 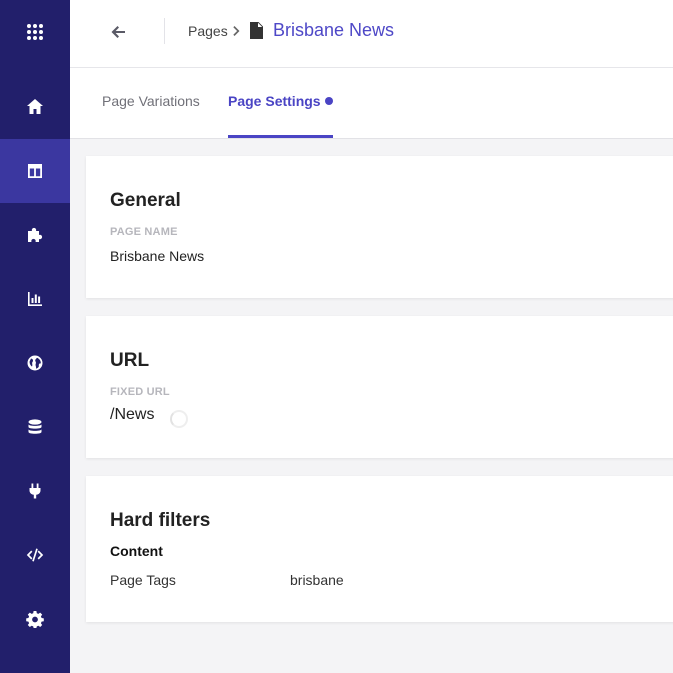 I want to click on general-title: General, so click(x=145, y=200).